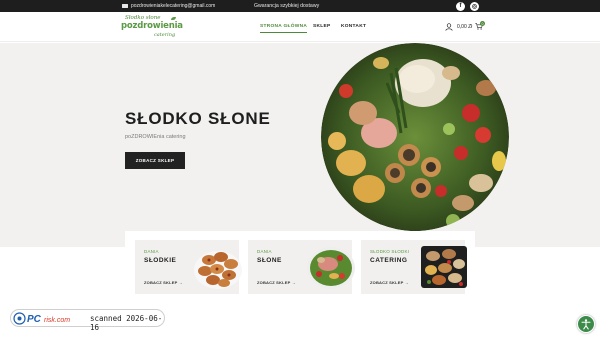 The width and height of the screenshot is (600, 338). Describe the element at coordinates (160, 260) in the screenshot. I see `category-name: SŁODKIE` at that location.